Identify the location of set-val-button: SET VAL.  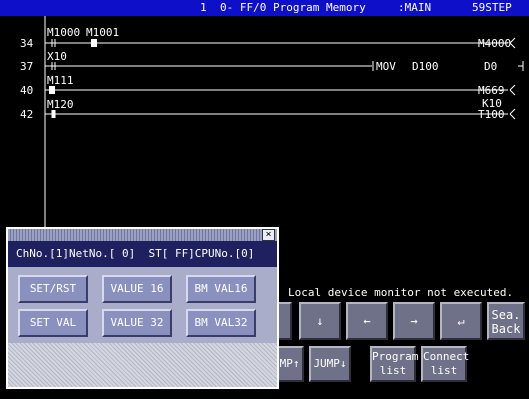
(53, 323).